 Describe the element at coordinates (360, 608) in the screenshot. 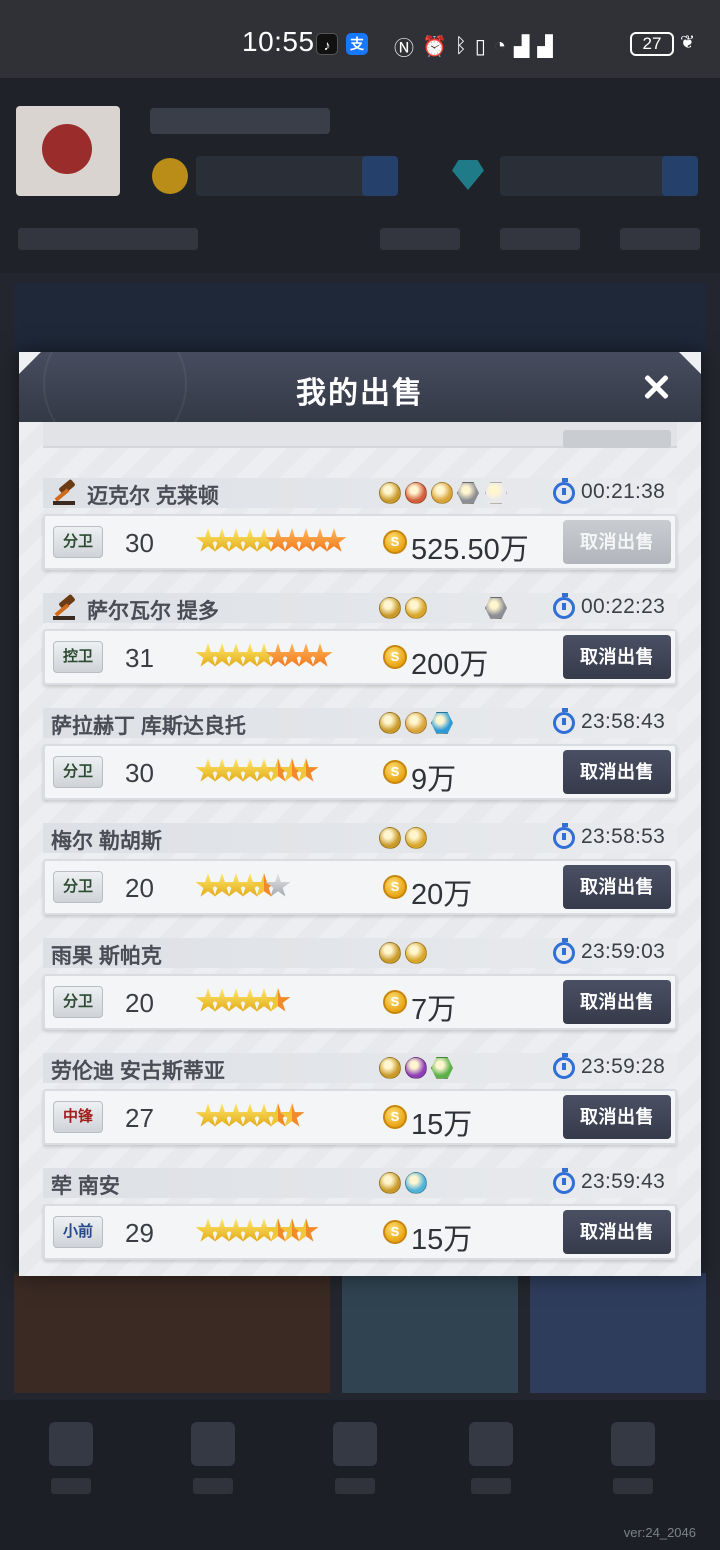

I see `listing-header: 萨尔瓦尔 提多 00:22:23` at that location.